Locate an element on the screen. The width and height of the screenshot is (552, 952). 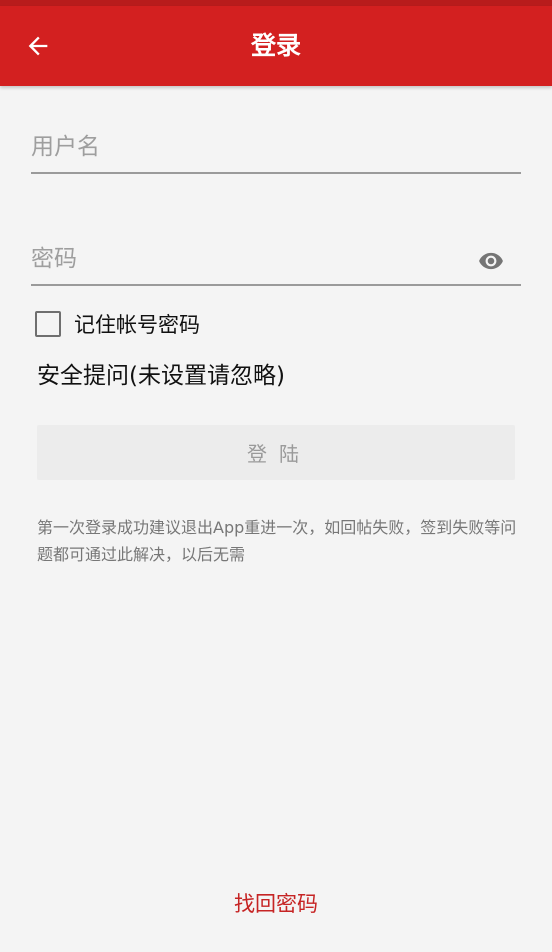
remember-label: 记住帐号密码 is located at coordinates (137, 325).